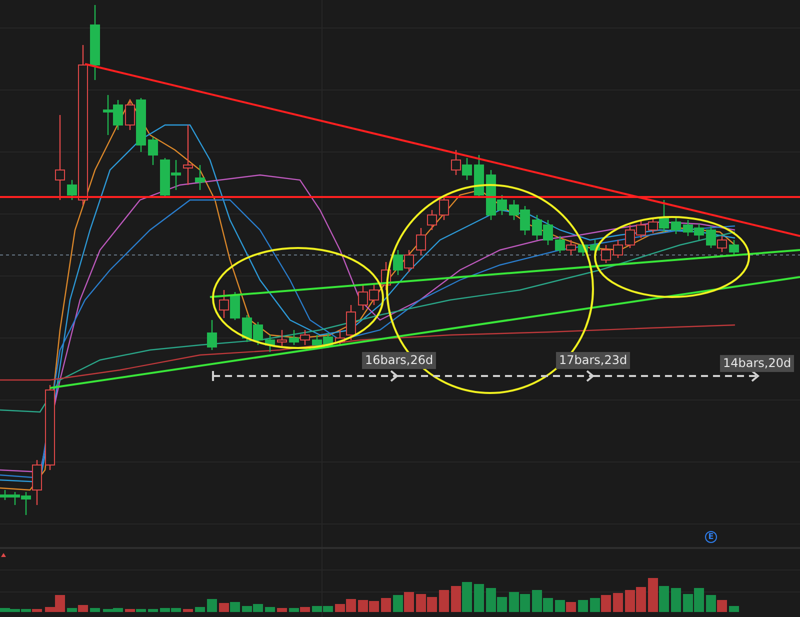 The height and width of the screenshot is (617, 800). I want to click on measure-label: 16bars,26d, so click(399, 360).